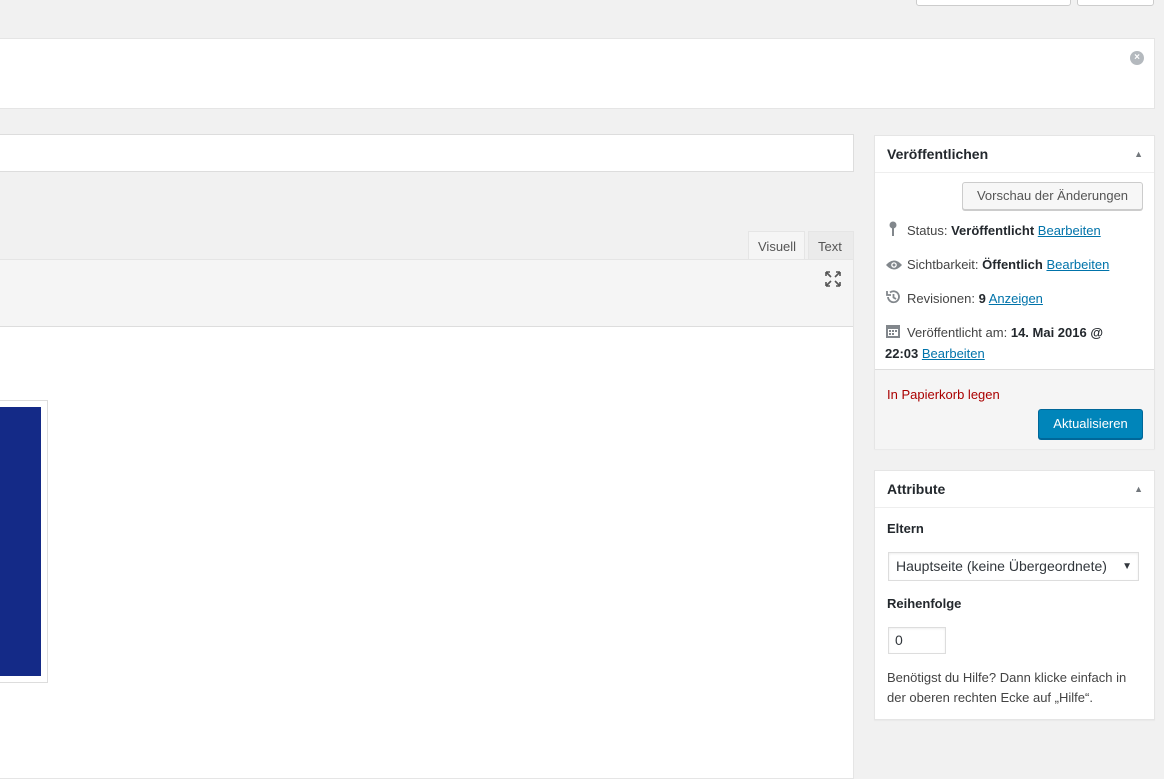  What do you see at coordinates (902, 353) in the screenshot?
I see `published-time: 22:03` at bounding box center [902, 353].